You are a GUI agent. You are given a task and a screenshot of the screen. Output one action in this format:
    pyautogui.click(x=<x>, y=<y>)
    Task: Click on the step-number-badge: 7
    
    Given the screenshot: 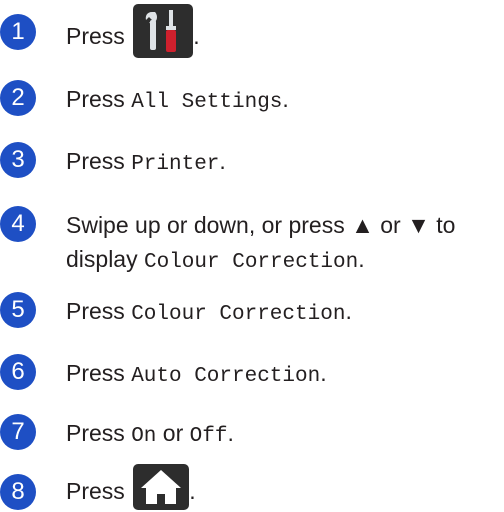 What is the action you would take?
    pyautogui.click(x=18, y=432)
    